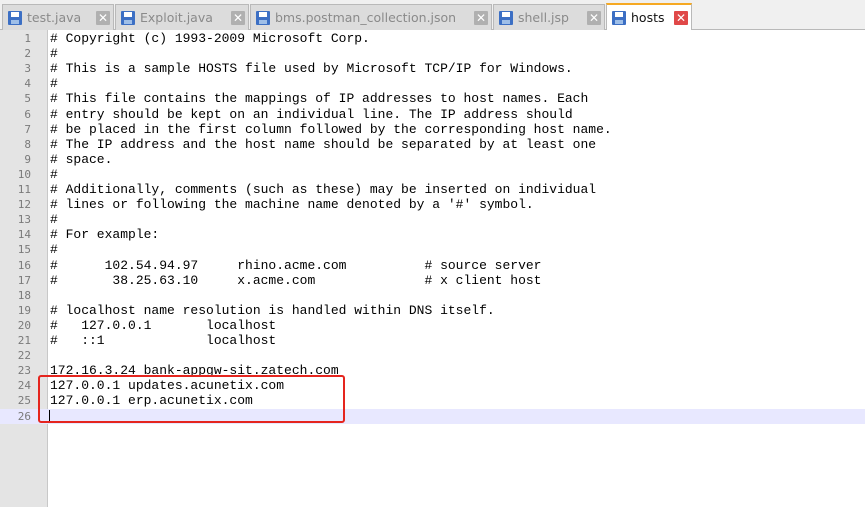 The image size is (865, 507). What do you see at coordinates (27, 99) in the screenshot?
I see `line-number: 5` at bounding box center [27, 99].